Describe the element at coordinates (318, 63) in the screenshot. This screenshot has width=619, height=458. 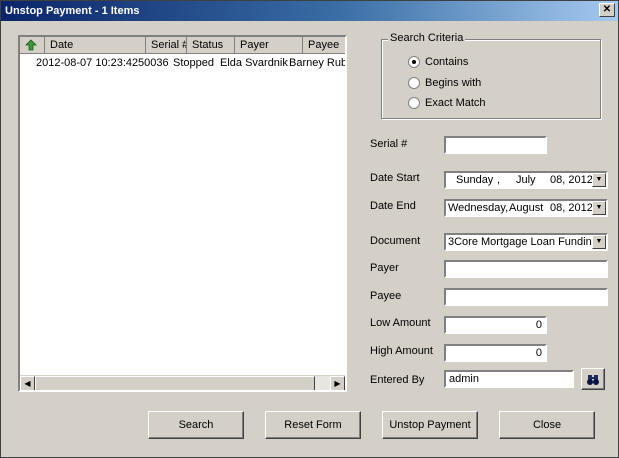
I see `row-payee: Barney Rubble` at that location.